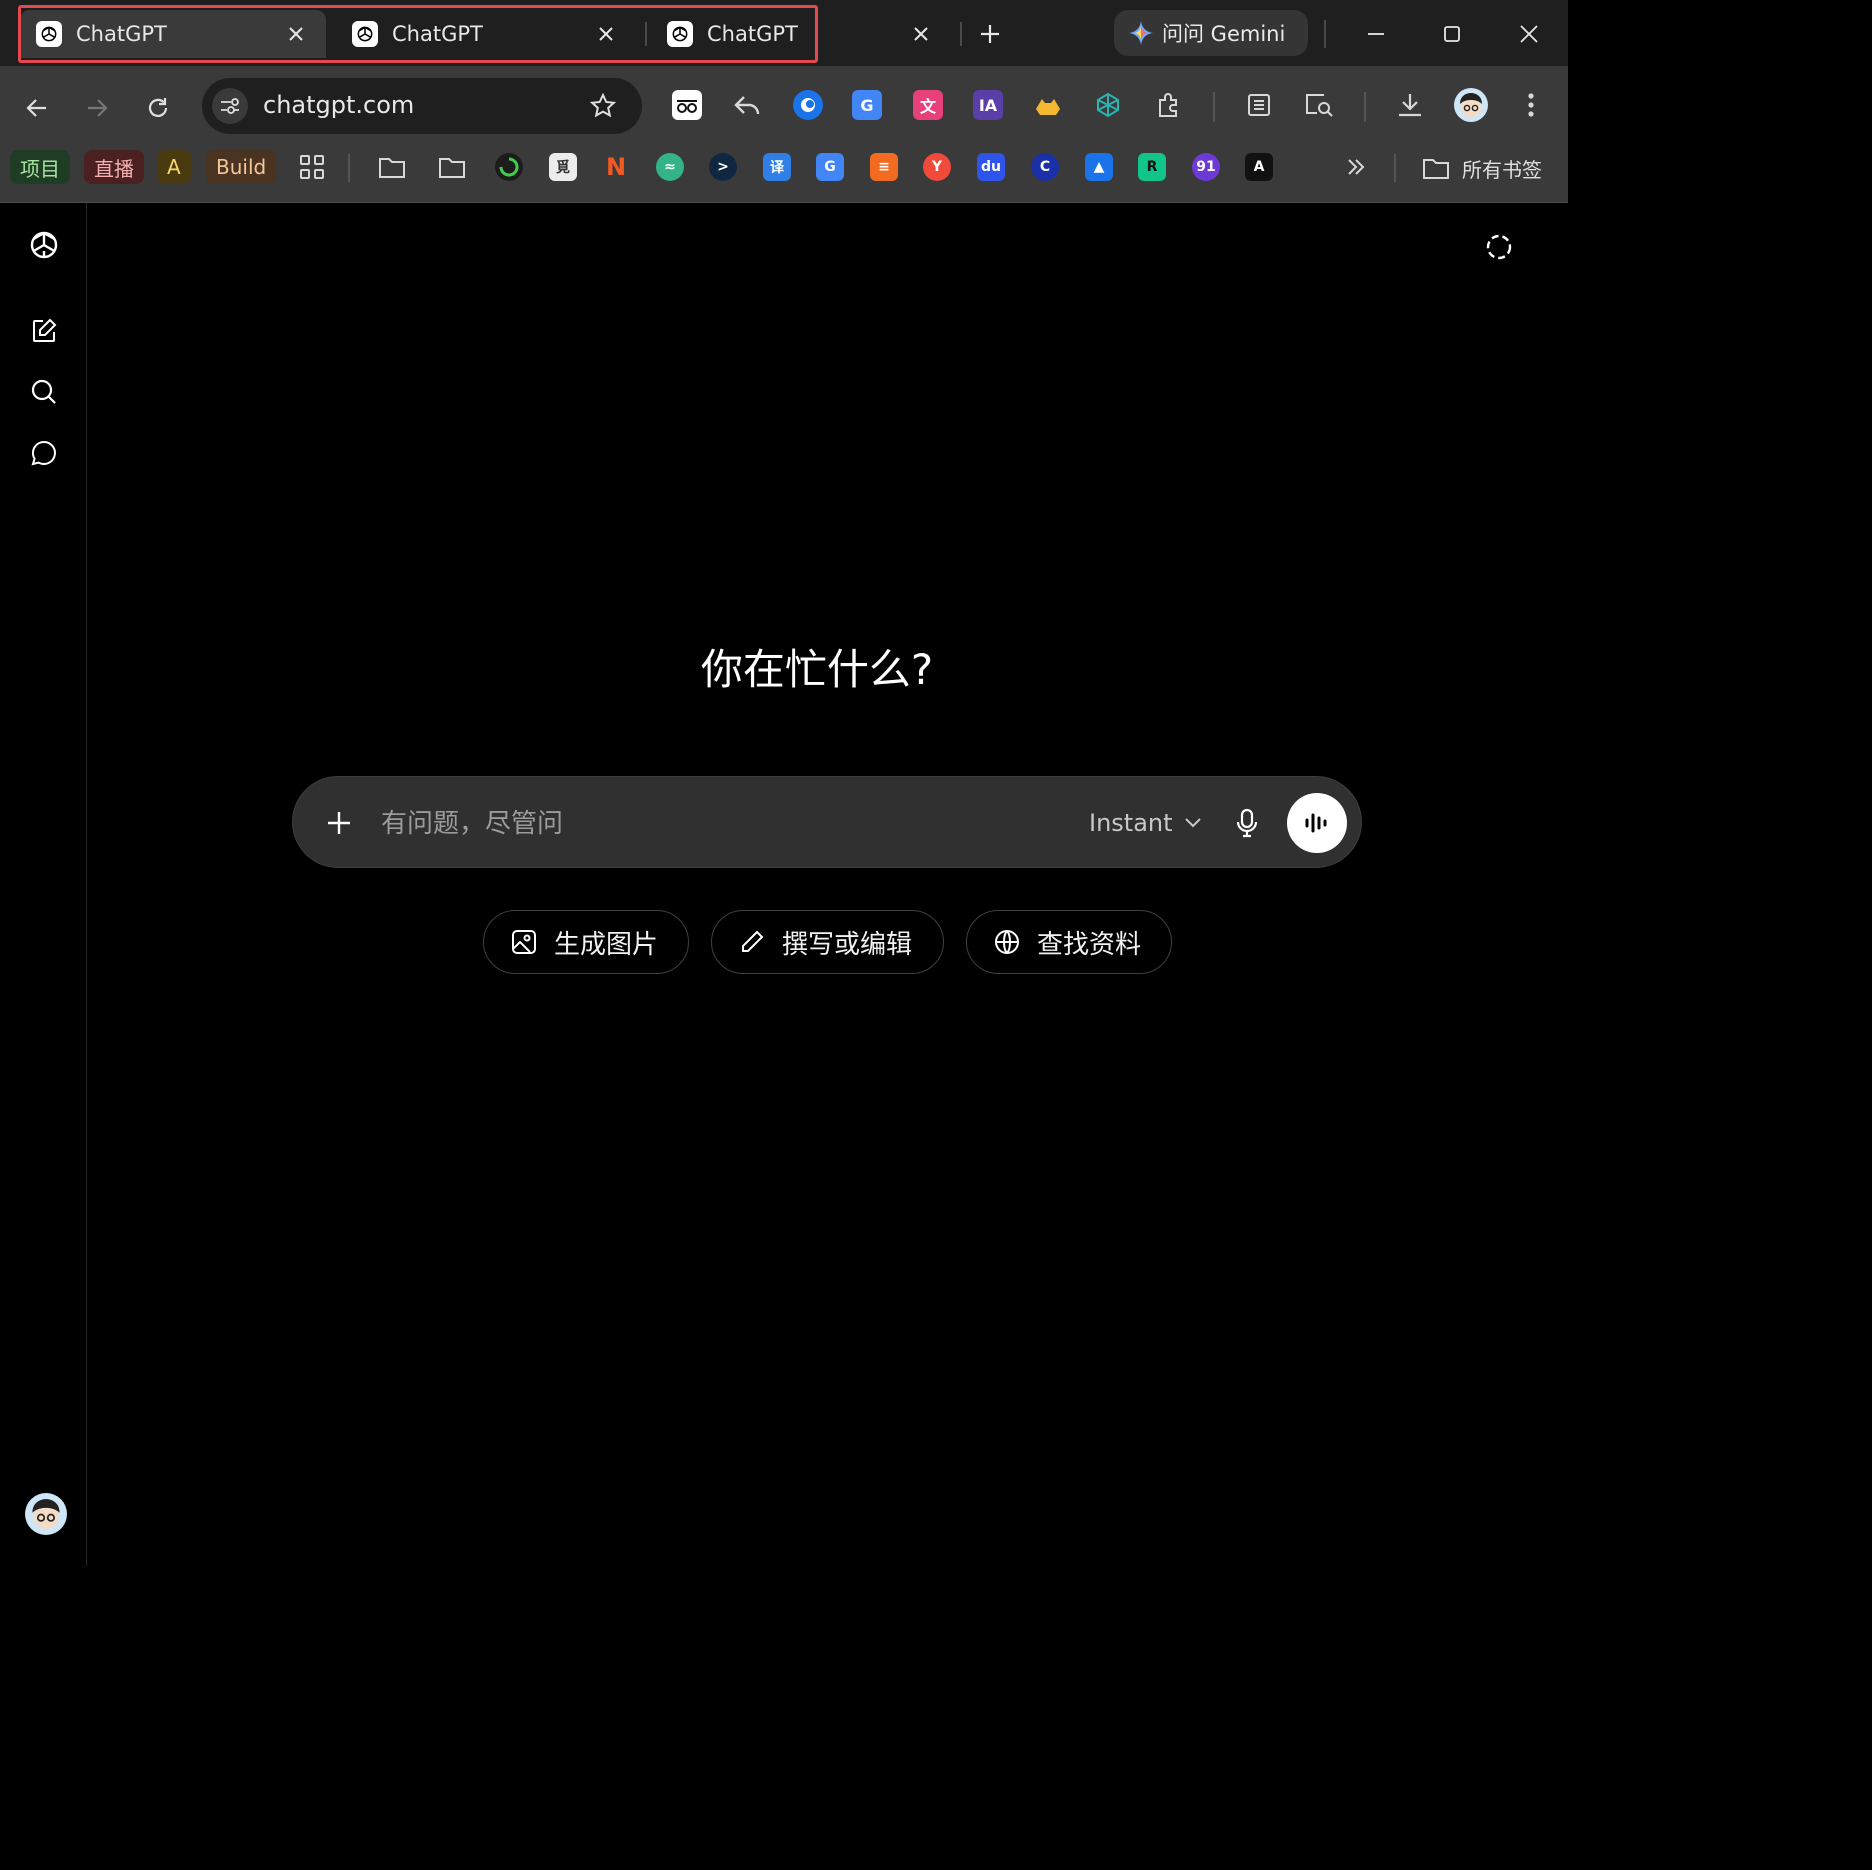 The width and height of the screenshot is (1872, 1870). Describe the element at coordinates (1356, 167) in the screenshot. I see `chevron-double-right-icon` at that location.